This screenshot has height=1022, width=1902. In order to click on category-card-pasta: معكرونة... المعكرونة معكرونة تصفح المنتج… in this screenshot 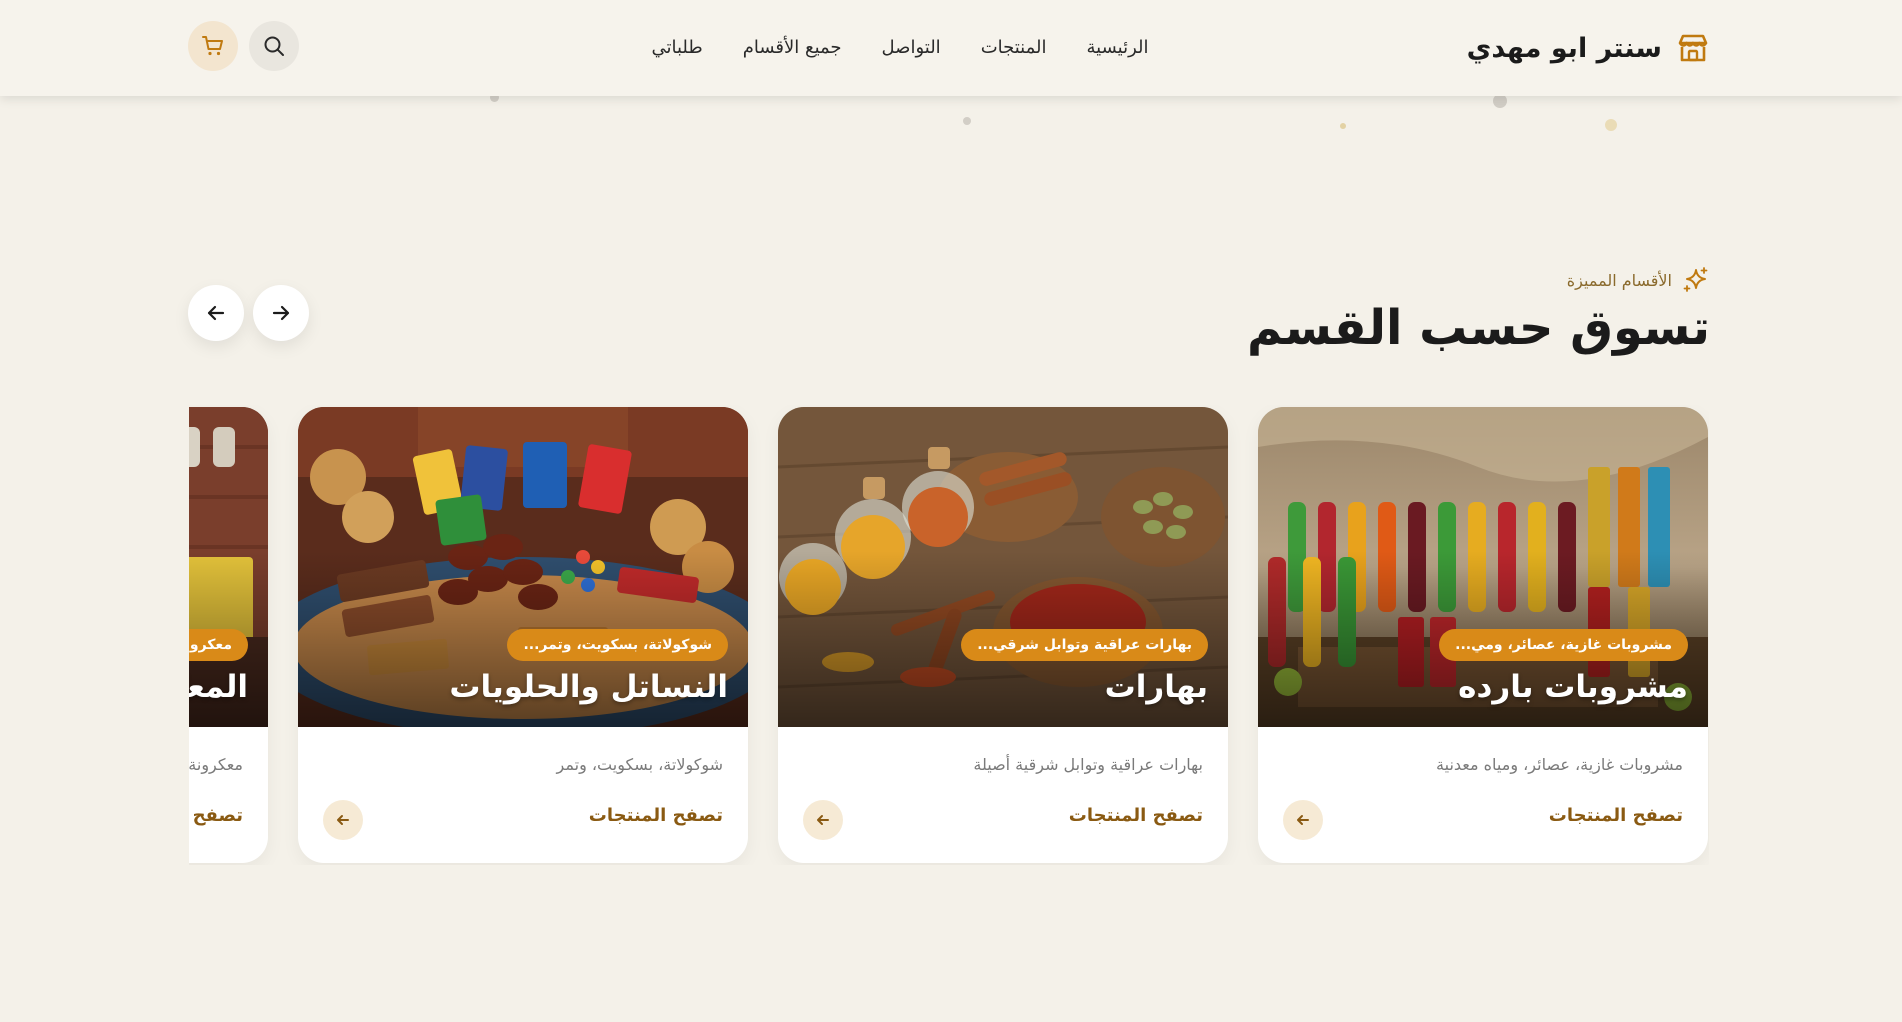, I will do `click(228, 635)`.